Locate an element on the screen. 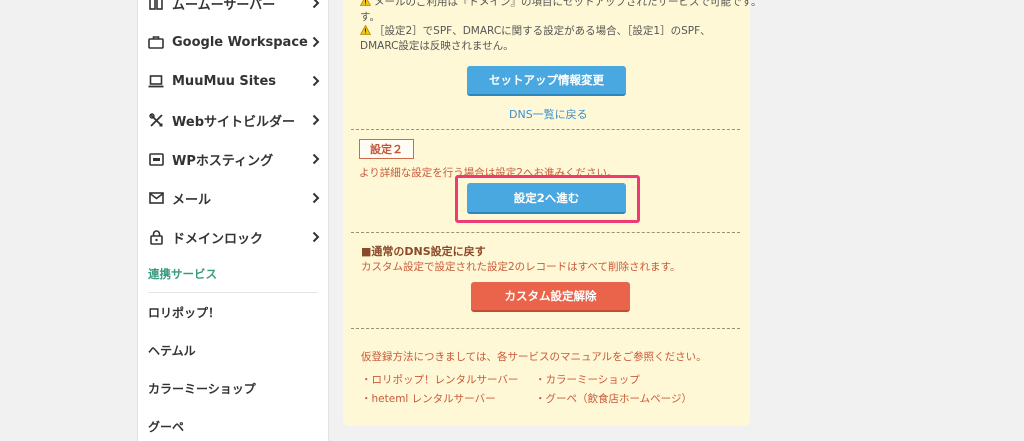 The height and width of the screenshot is (441, 1024). link-lolipop-rental-server: ・ロリポップ！レンタルサーバー is located at coordinates (439, 379).